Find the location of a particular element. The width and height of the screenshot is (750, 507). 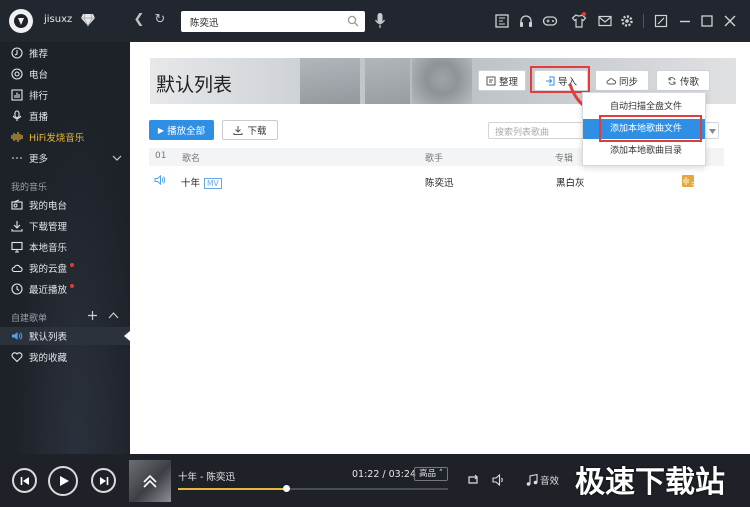

share-label: 传歌 is located at coordinates (689, 82).